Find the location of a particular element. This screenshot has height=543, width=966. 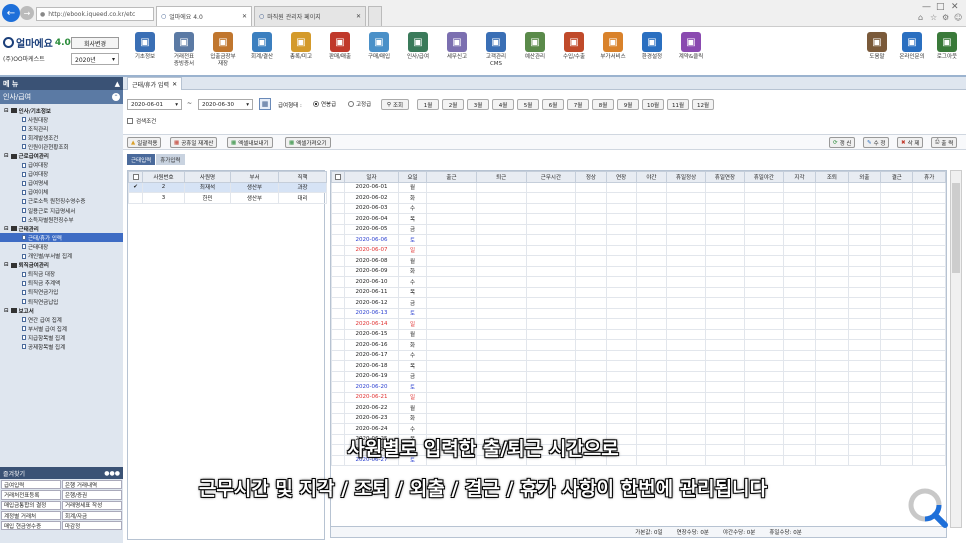

toolbar-button-14: ▣ 계약&클릭 is located at coordinates (691, 53).